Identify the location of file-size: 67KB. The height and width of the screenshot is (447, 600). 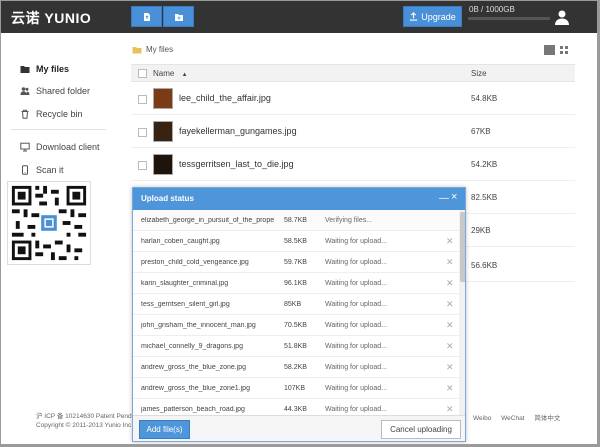
(481, 131).